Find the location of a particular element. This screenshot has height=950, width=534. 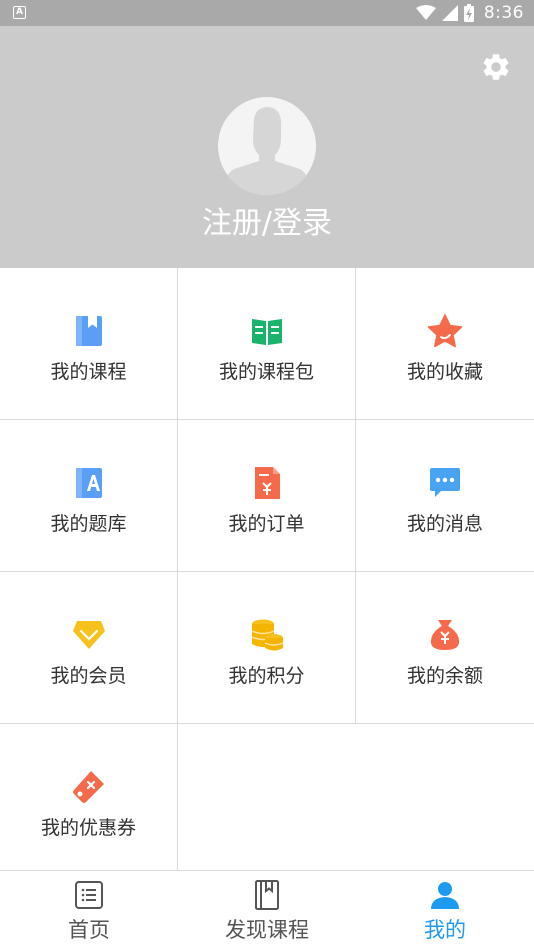

grid-item-my-messages: 我的消息 is located at coordinates (445, 496).